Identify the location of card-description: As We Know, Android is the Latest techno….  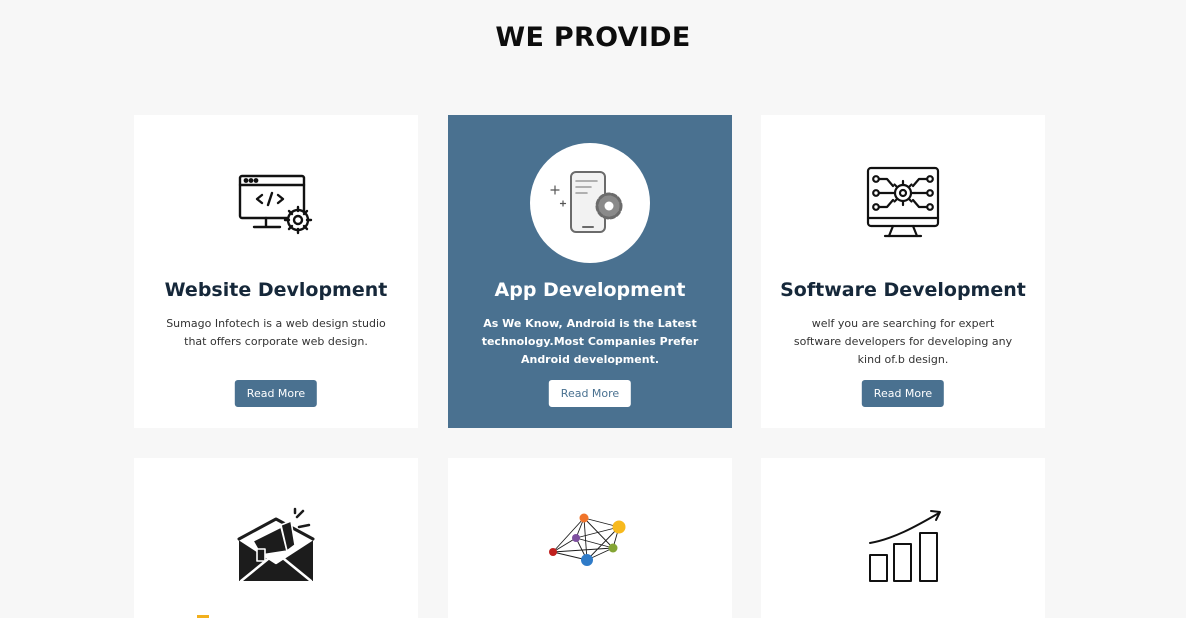
(590, 341).